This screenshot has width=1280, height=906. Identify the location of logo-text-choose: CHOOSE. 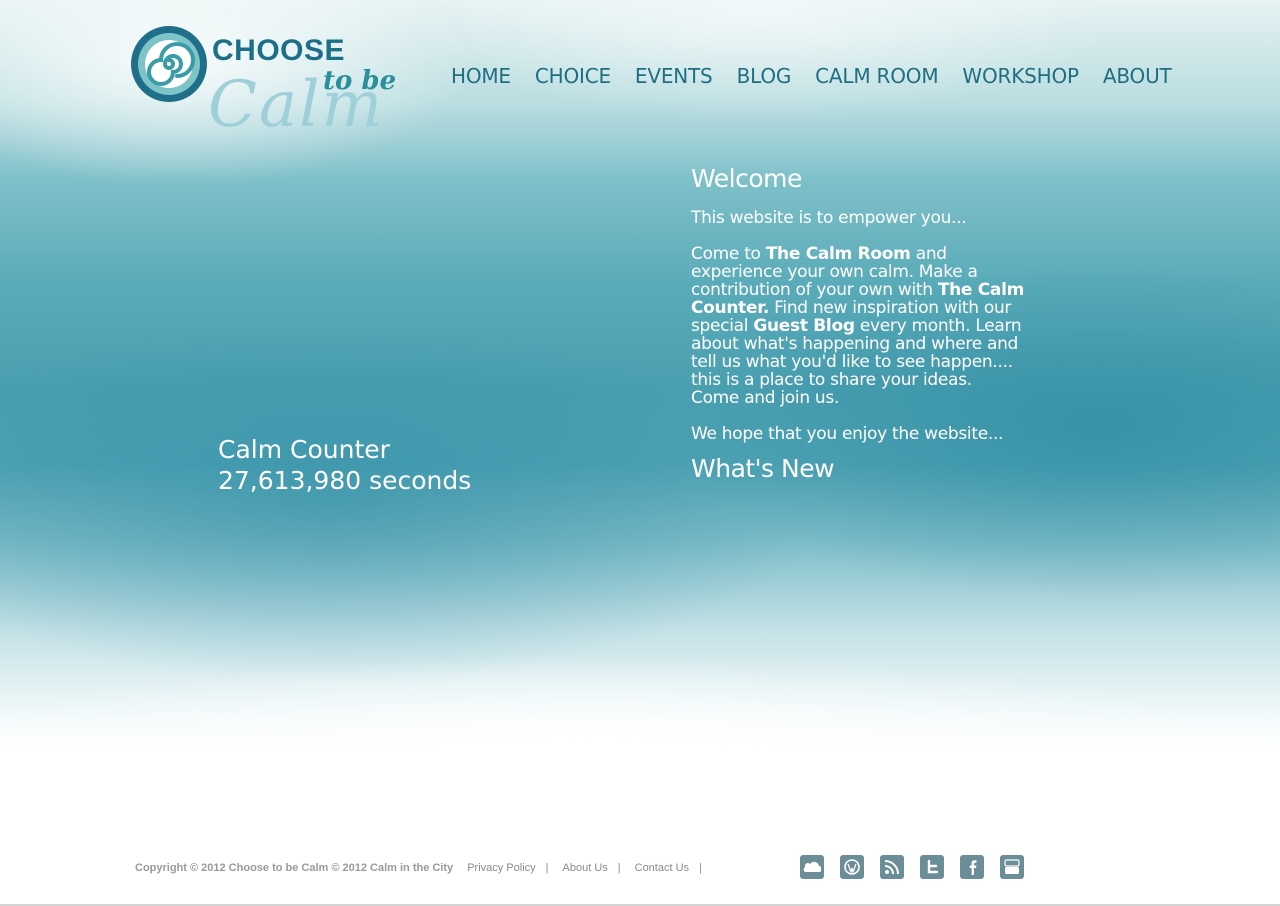
(279, 50).